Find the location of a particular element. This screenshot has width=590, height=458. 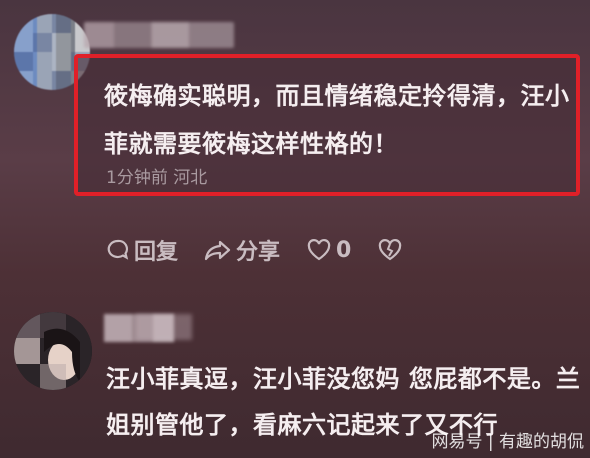

share-button: 分享 is located at coordinates (242, 250).